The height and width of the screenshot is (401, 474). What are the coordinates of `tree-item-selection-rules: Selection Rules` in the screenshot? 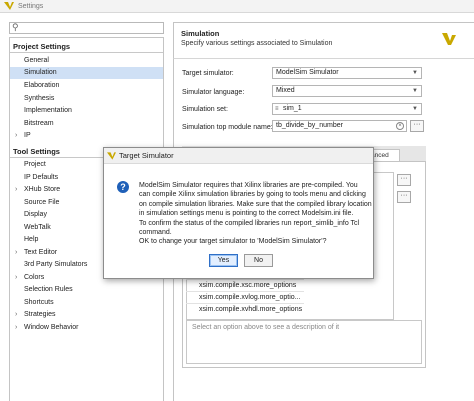 It's located at (86, 290).